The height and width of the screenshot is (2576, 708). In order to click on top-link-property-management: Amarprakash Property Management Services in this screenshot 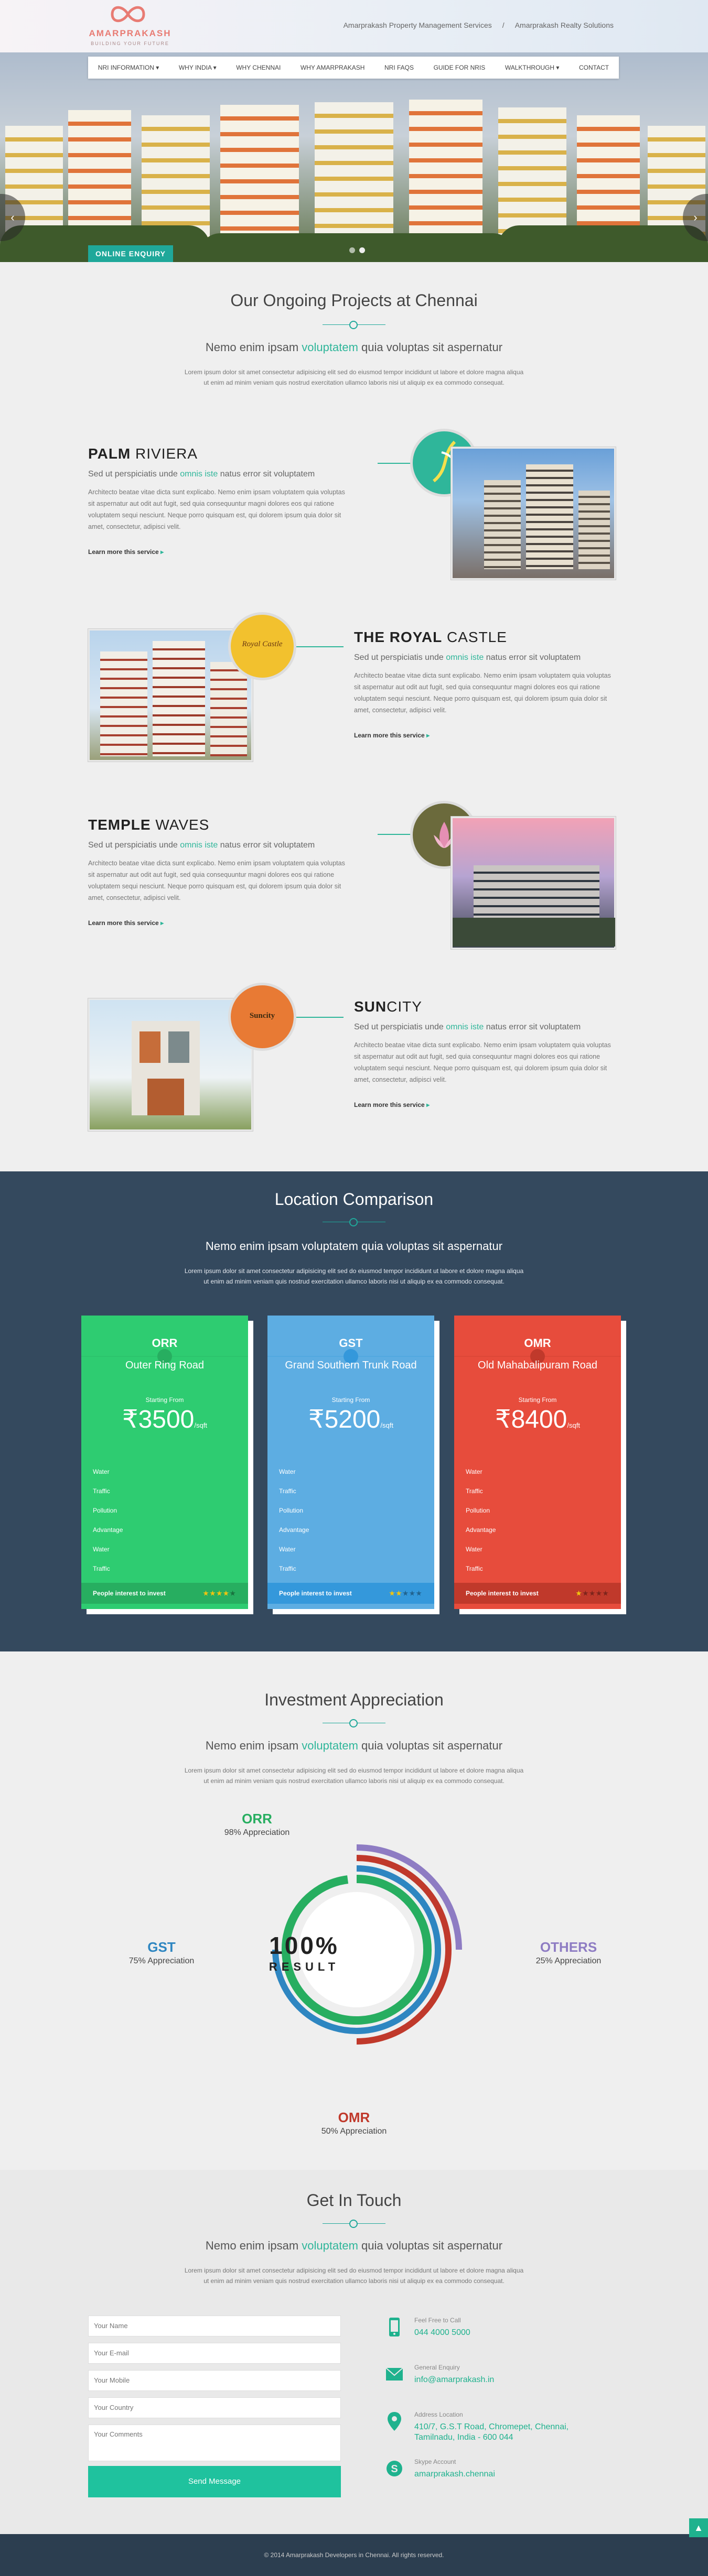, I will do `click(418, 25)`.